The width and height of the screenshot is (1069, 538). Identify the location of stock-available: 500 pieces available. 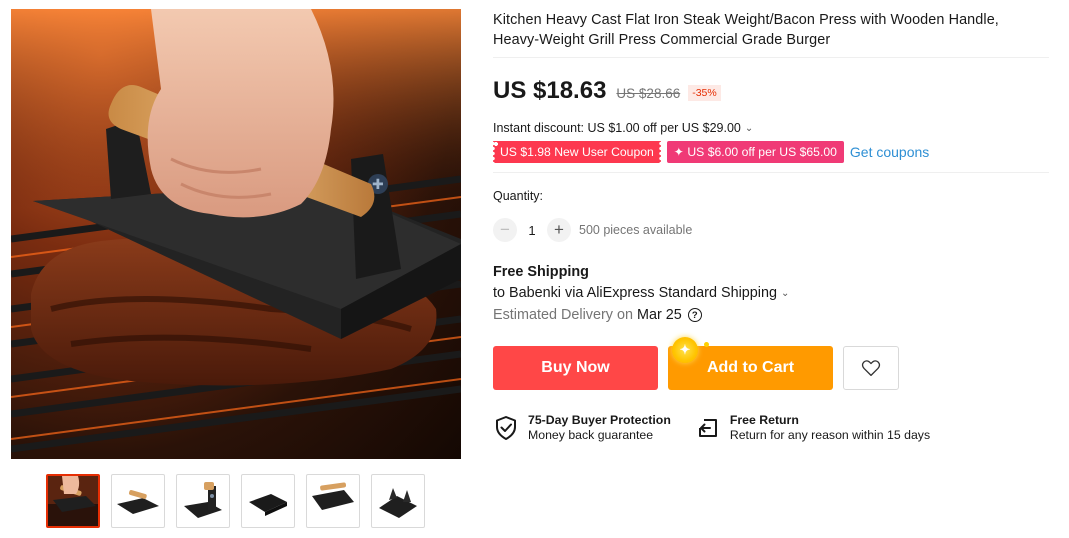
(636, 230).